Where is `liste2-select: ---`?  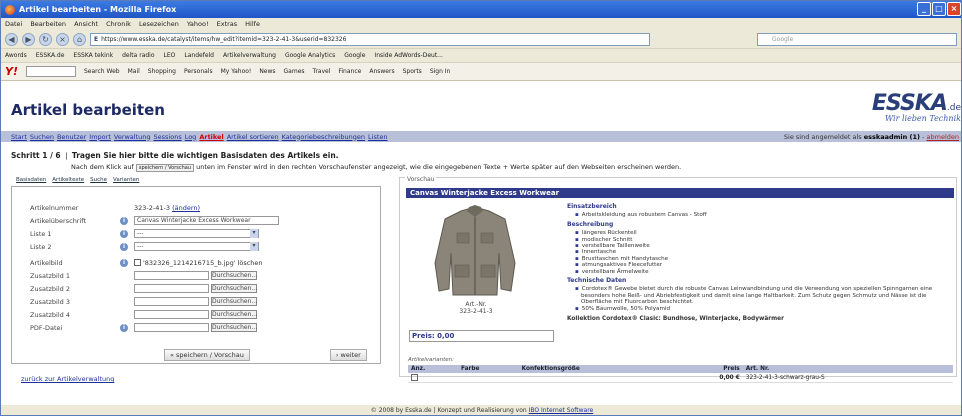
liste2-select: --- is located at coordinates (196, 246).